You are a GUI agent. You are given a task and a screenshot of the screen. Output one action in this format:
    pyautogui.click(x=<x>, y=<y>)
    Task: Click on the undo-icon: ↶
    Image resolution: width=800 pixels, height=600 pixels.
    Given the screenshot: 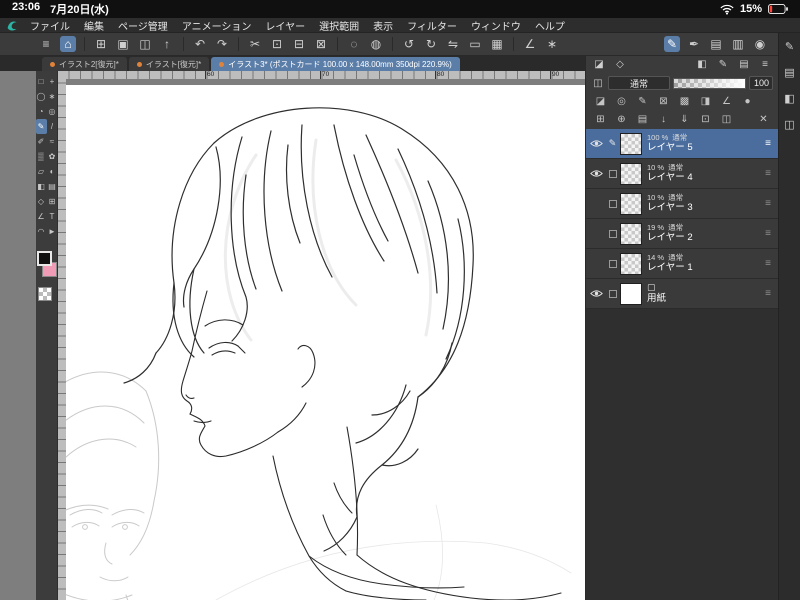 What is the action you would take?
    pyautogui.click(x=200, y=44)
    